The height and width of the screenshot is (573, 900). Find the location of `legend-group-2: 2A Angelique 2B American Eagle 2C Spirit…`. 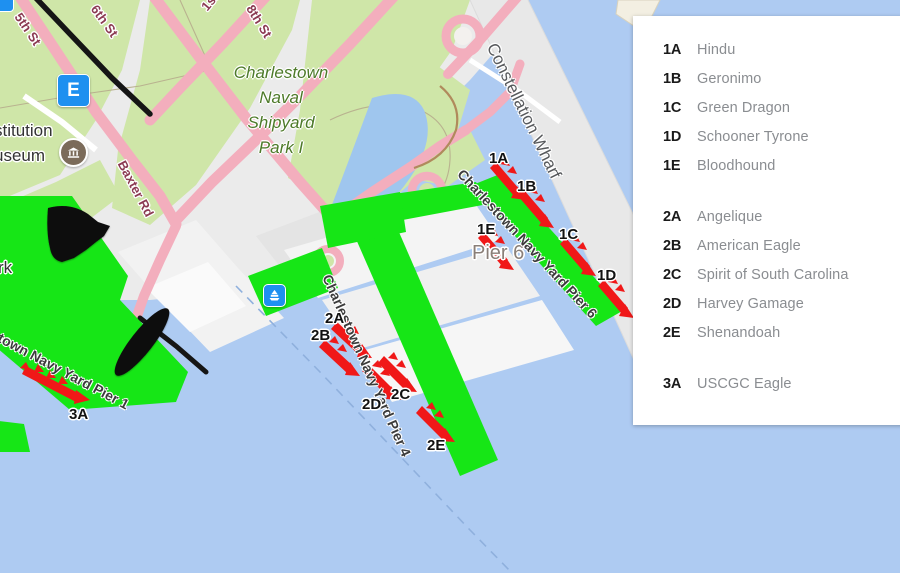

legend-group-2: 2A Angelique 2B American Eagle 2C Spirit… is located at coordinates (766, 281).